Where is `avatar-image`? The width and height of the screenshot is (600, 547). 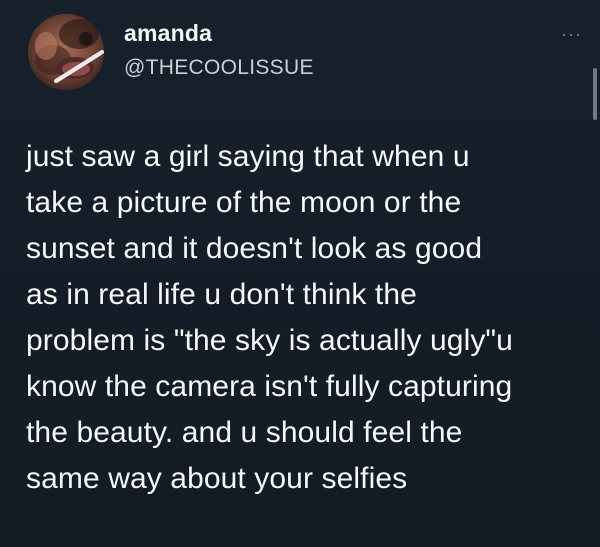
avatar-image is located at coordinates (66, 52).